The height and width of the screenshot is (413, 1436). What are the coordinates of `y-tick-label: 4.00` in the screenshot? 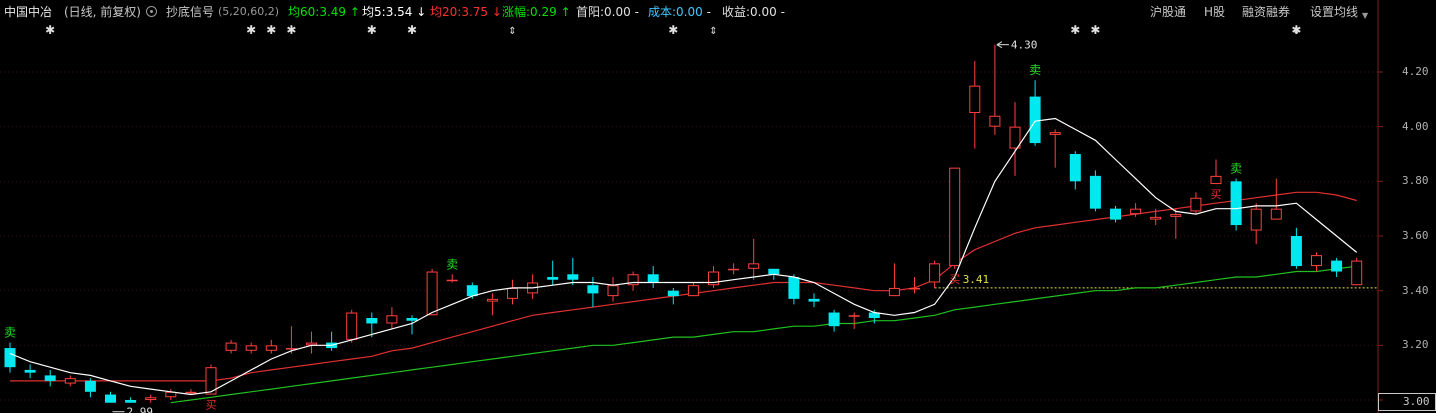 It's located at (1415, 126).